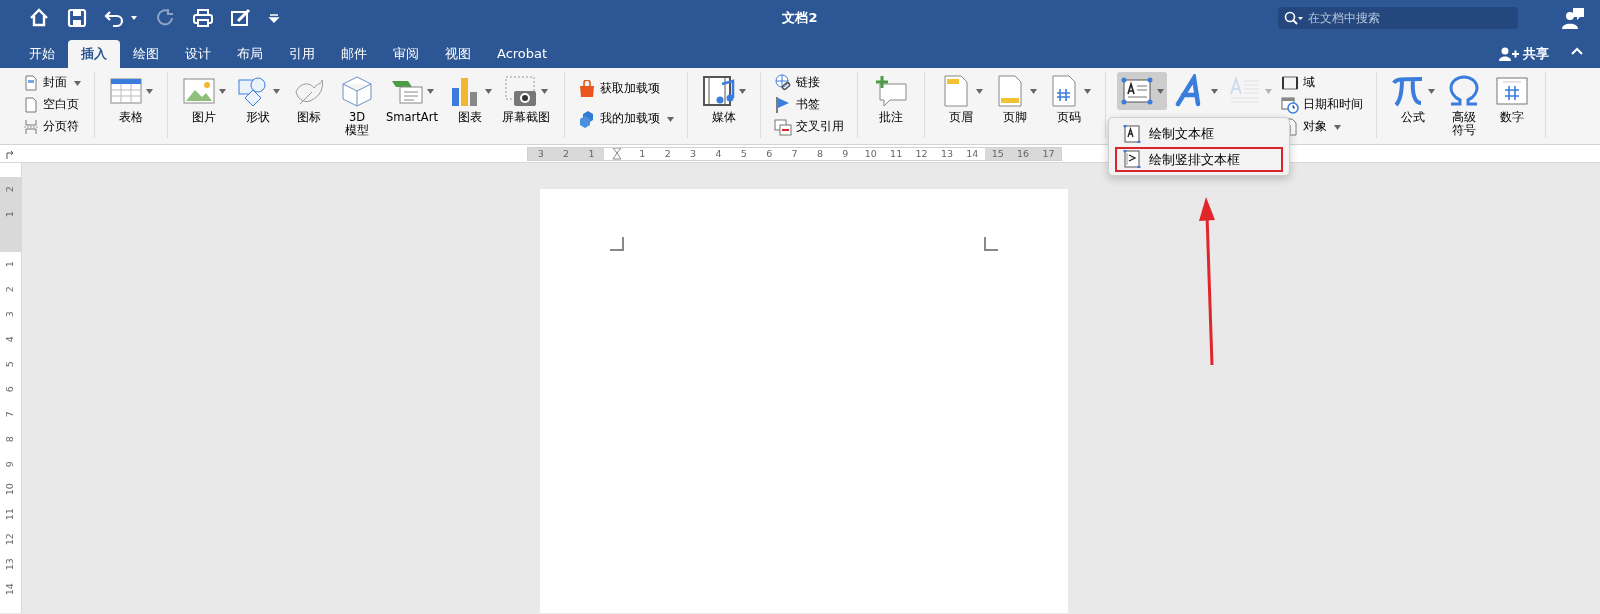 Image resolution: width=1600 pixels, height=614 pixels. What do you see at coordinates (1199, 134) in the screenshot?
I see `menu-item: 绘制文本框` at bounding box center [1199, 134].